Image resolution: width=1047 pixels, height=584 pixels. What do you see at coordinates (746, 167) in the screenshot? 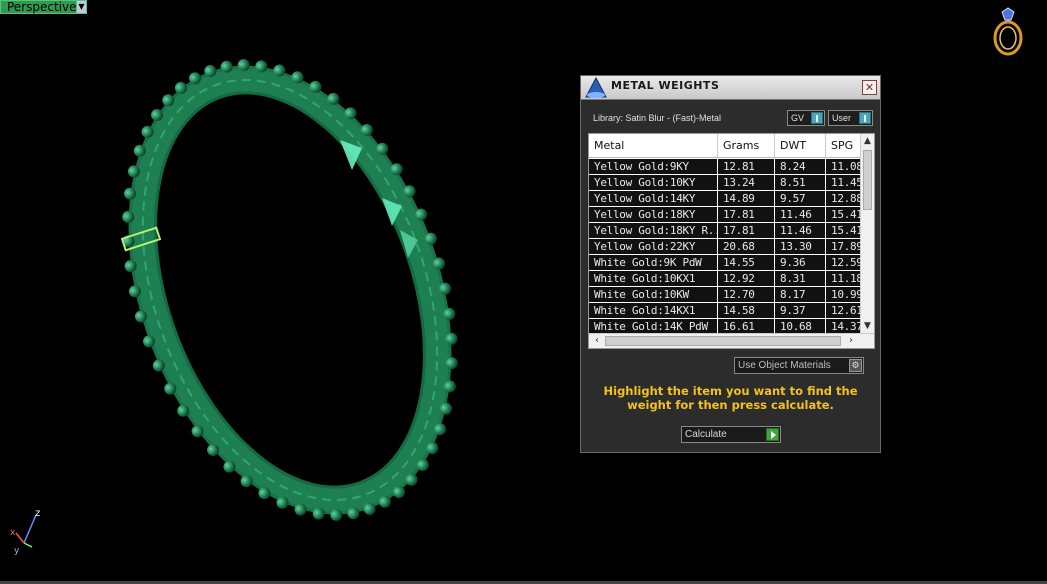
I see `cell-grams: 12.81` at bounding box center [746, 167].